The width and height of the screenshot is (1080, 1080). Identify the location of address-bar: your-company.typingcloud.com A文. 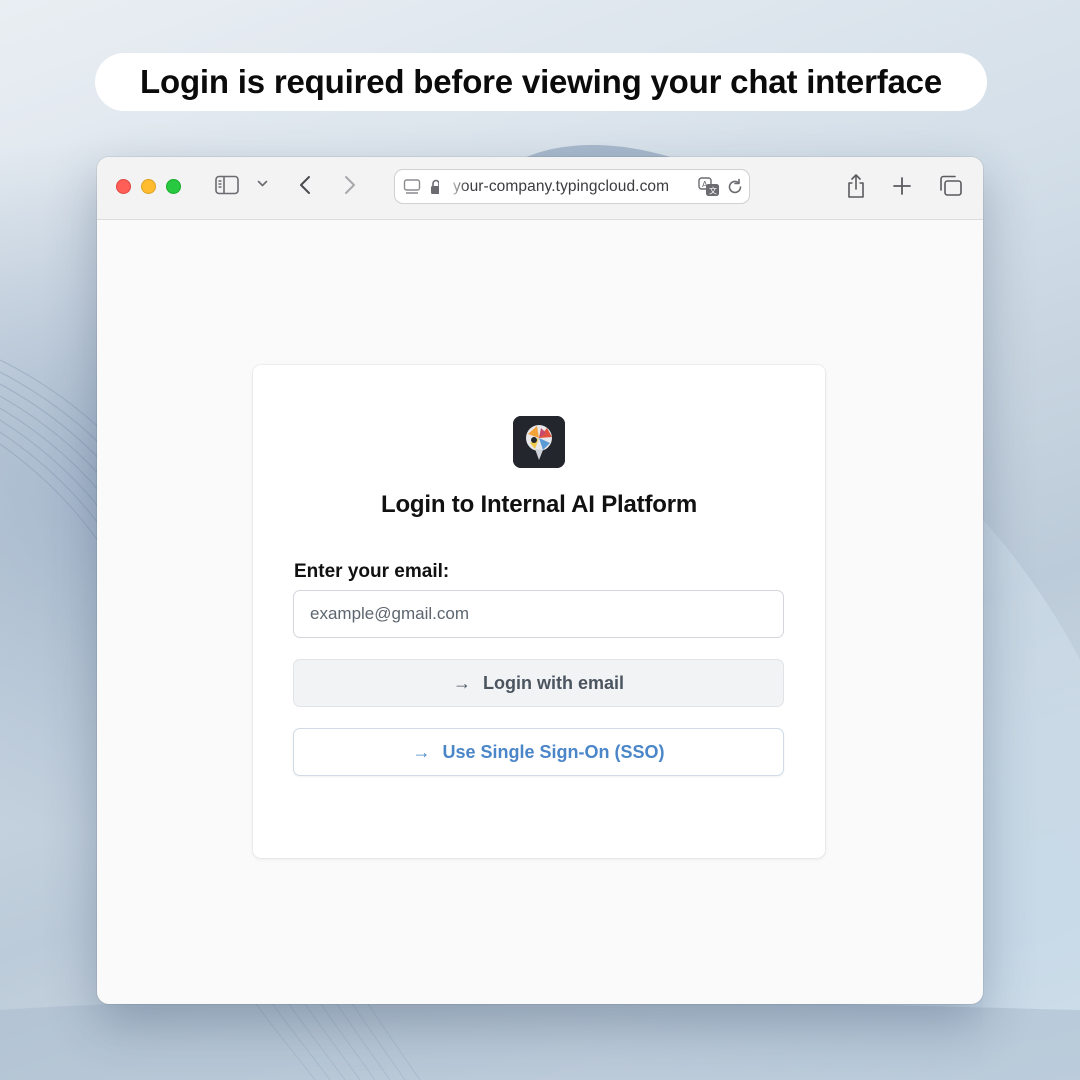
(572, 186).